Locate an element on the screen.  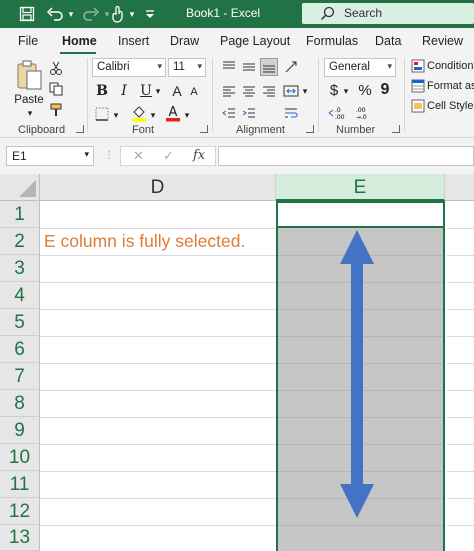
cancel-icon: ✕ is located at coordinates (138, 156).